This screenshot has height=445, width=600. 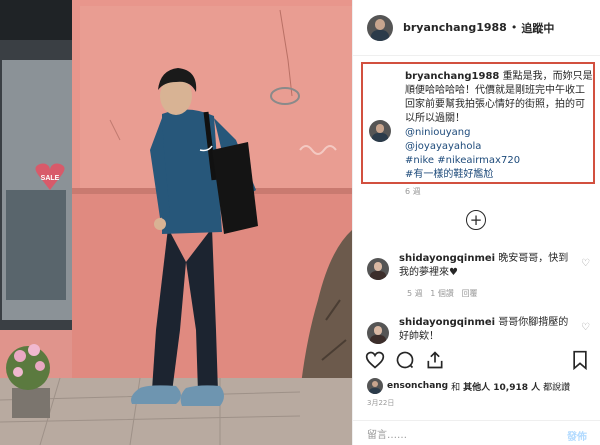 I want to click on likes-others-count: 其他人 10,918 人, so click(x=501, y=386).